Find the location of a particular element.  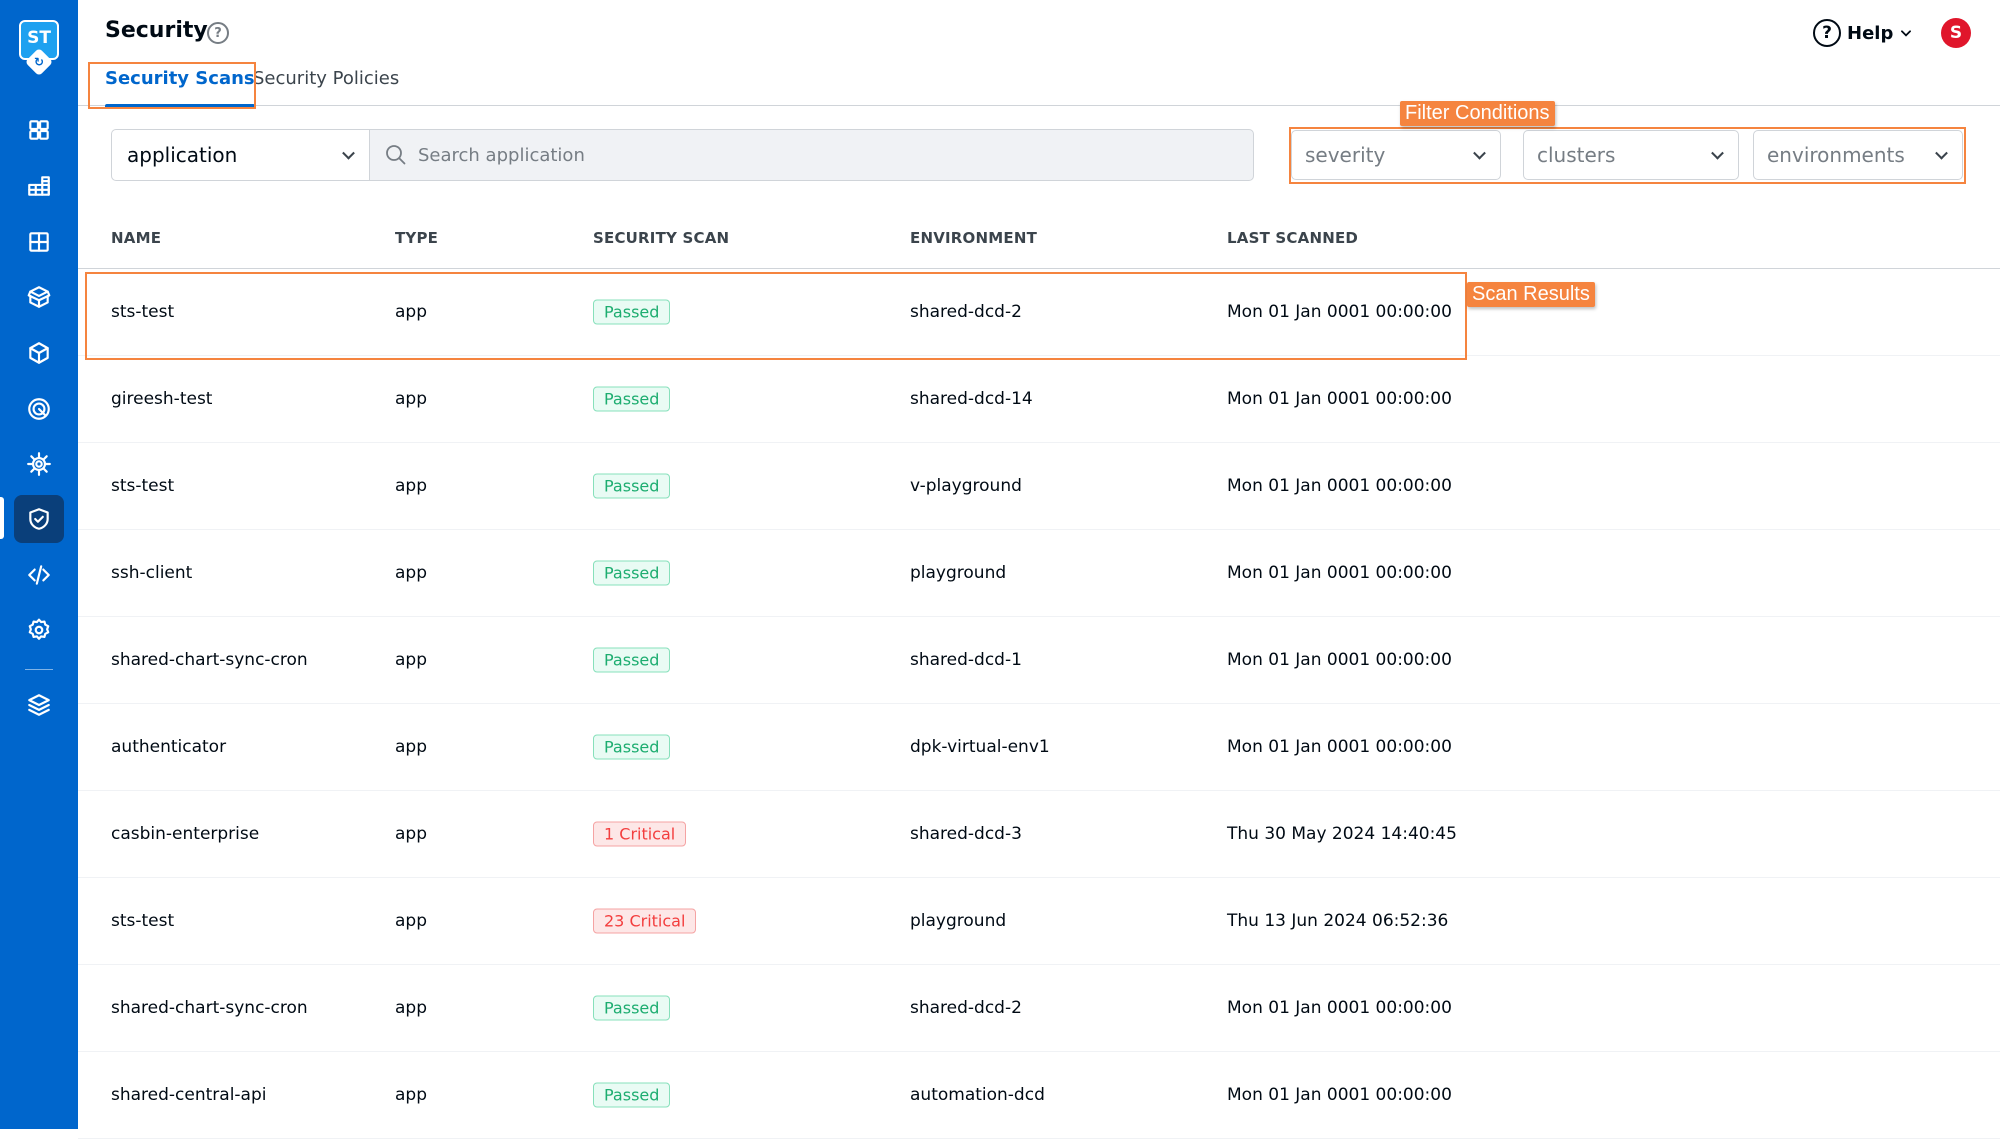

sidebar-item-settings is located at coordinates (39, 630).